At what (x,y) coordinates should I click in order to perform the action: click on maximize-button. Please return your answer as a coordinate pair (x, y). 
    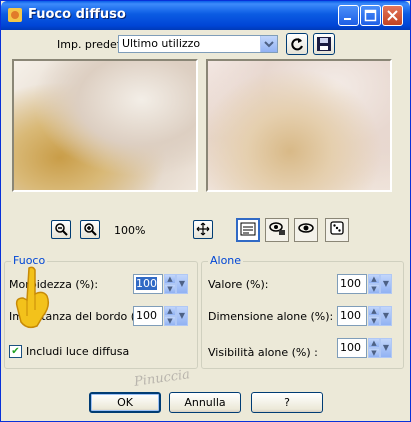
    Looking at the image, I should click on (370, 15).